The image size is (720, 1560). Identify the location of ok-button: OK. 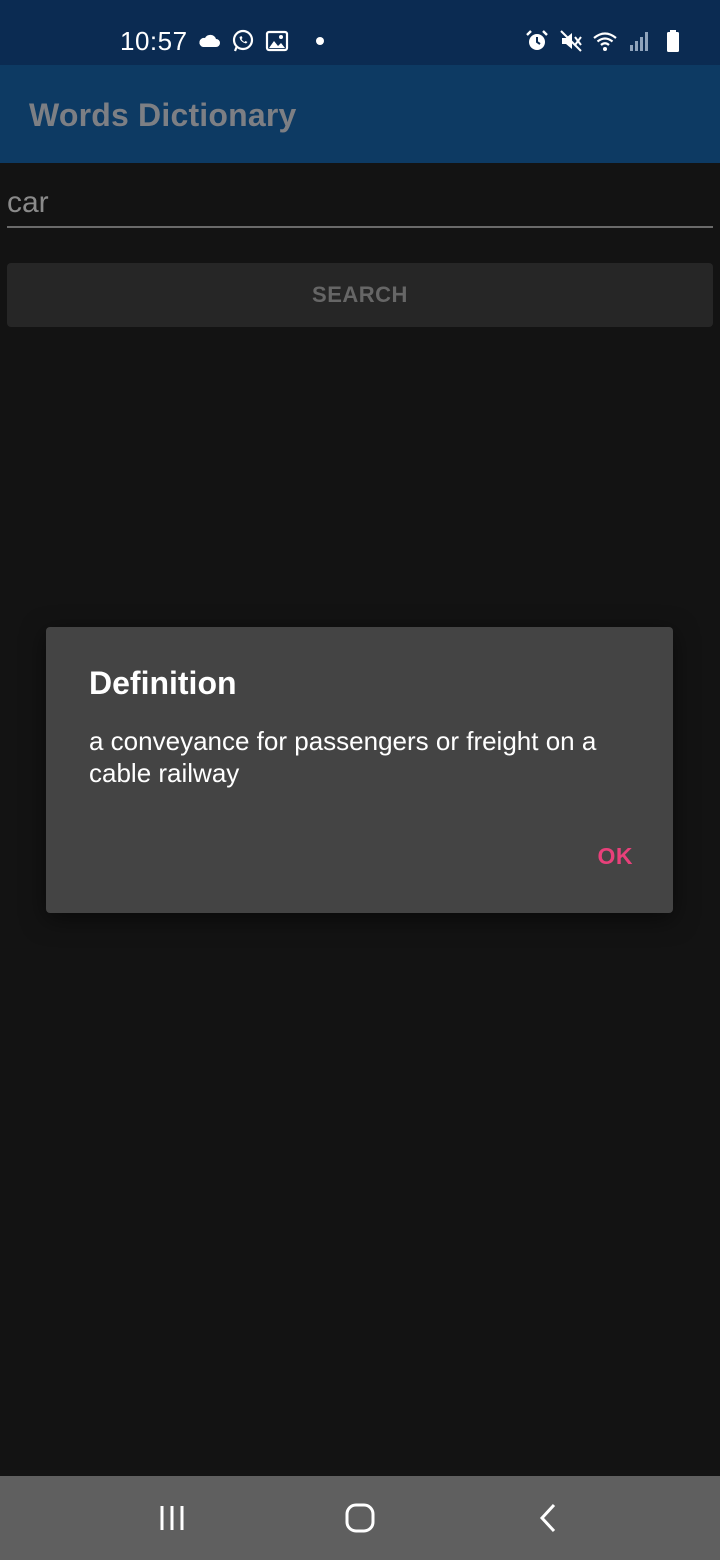
(616, 856).